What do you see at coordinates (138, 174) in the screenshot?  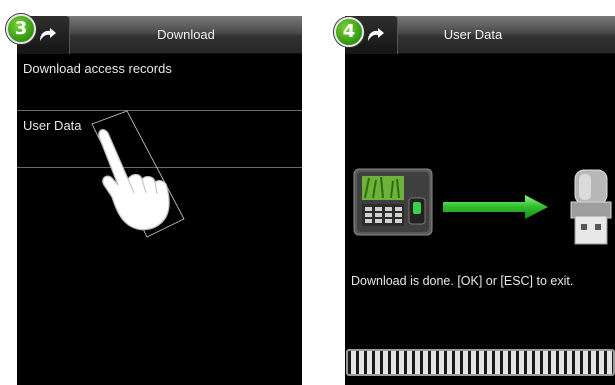 I see `hand-pointer-icon` at bounding box center [138, 174].